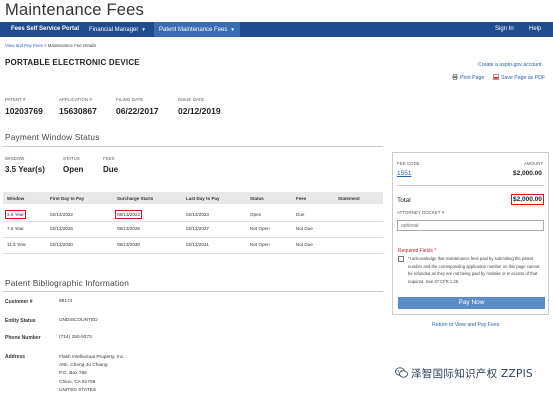 Image resolution: width=553 pixels, height=401 pixels. I want to click on col-last-day: Last Day to Pay, so click(203, 198).